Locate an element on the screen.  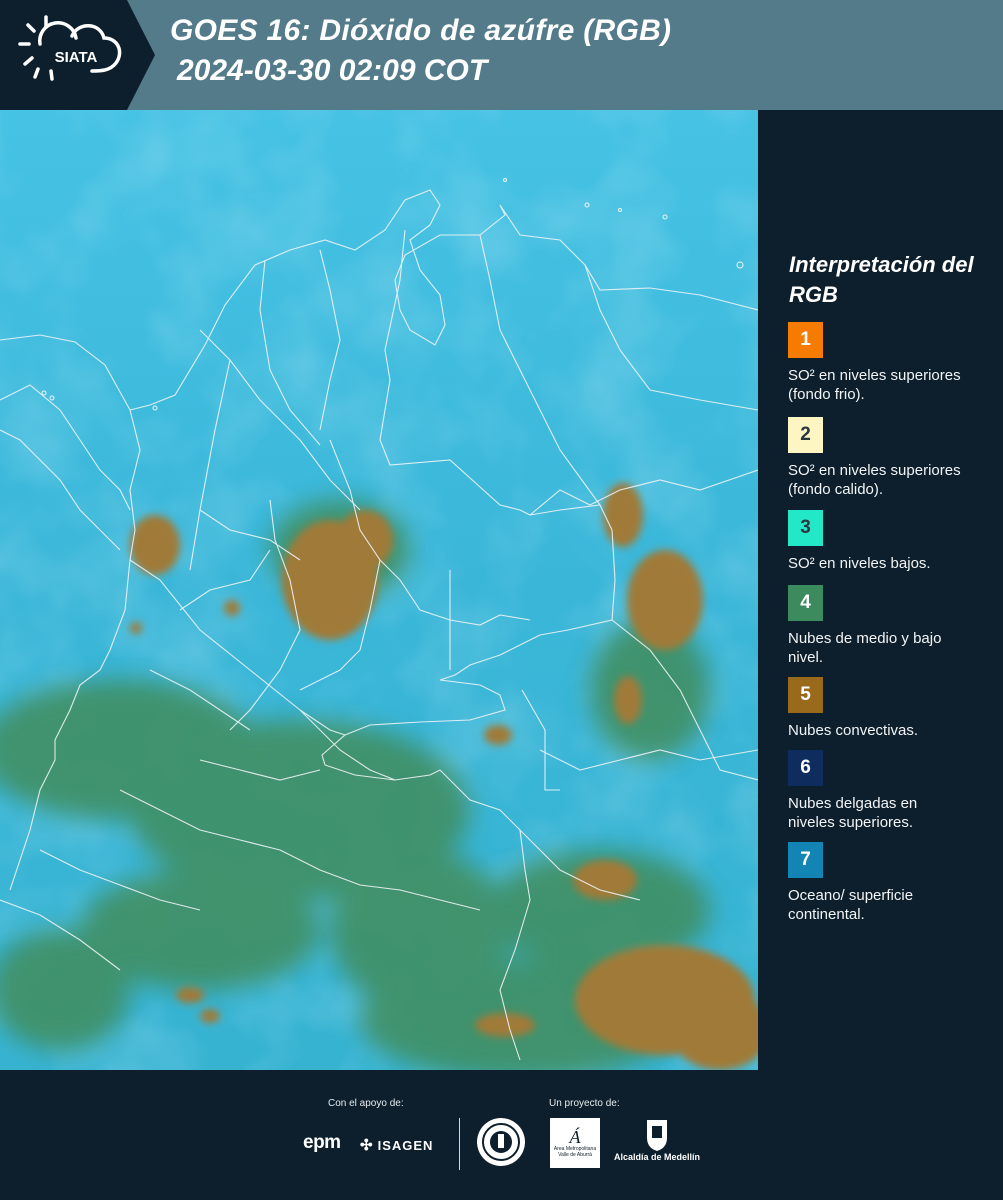
legend-label-4: Nubes de medio y bajo nivel. is located at coordinates (865, 648).